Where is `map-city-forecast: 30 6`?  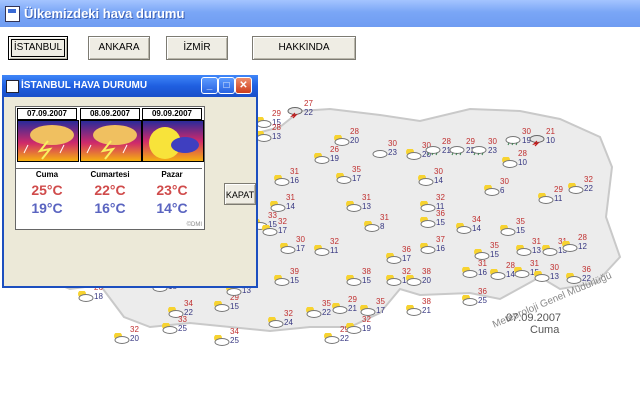
map-city-forecast: 30 6 is located at coordinates (504, 189).